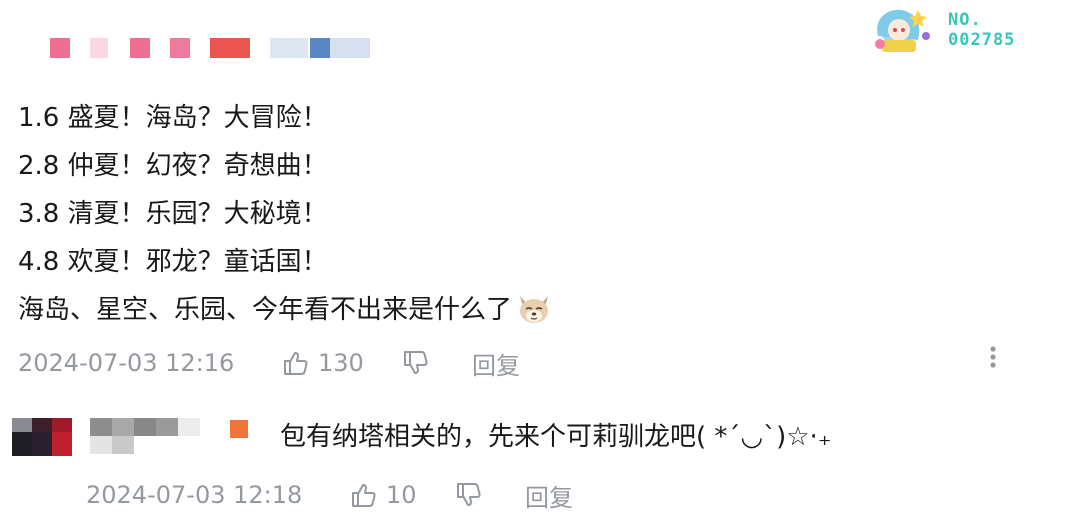 This screenshot has height=530, width=1082. I want to click on reply-timestamp: 2024-07-03 12:18, so click(194, 495).